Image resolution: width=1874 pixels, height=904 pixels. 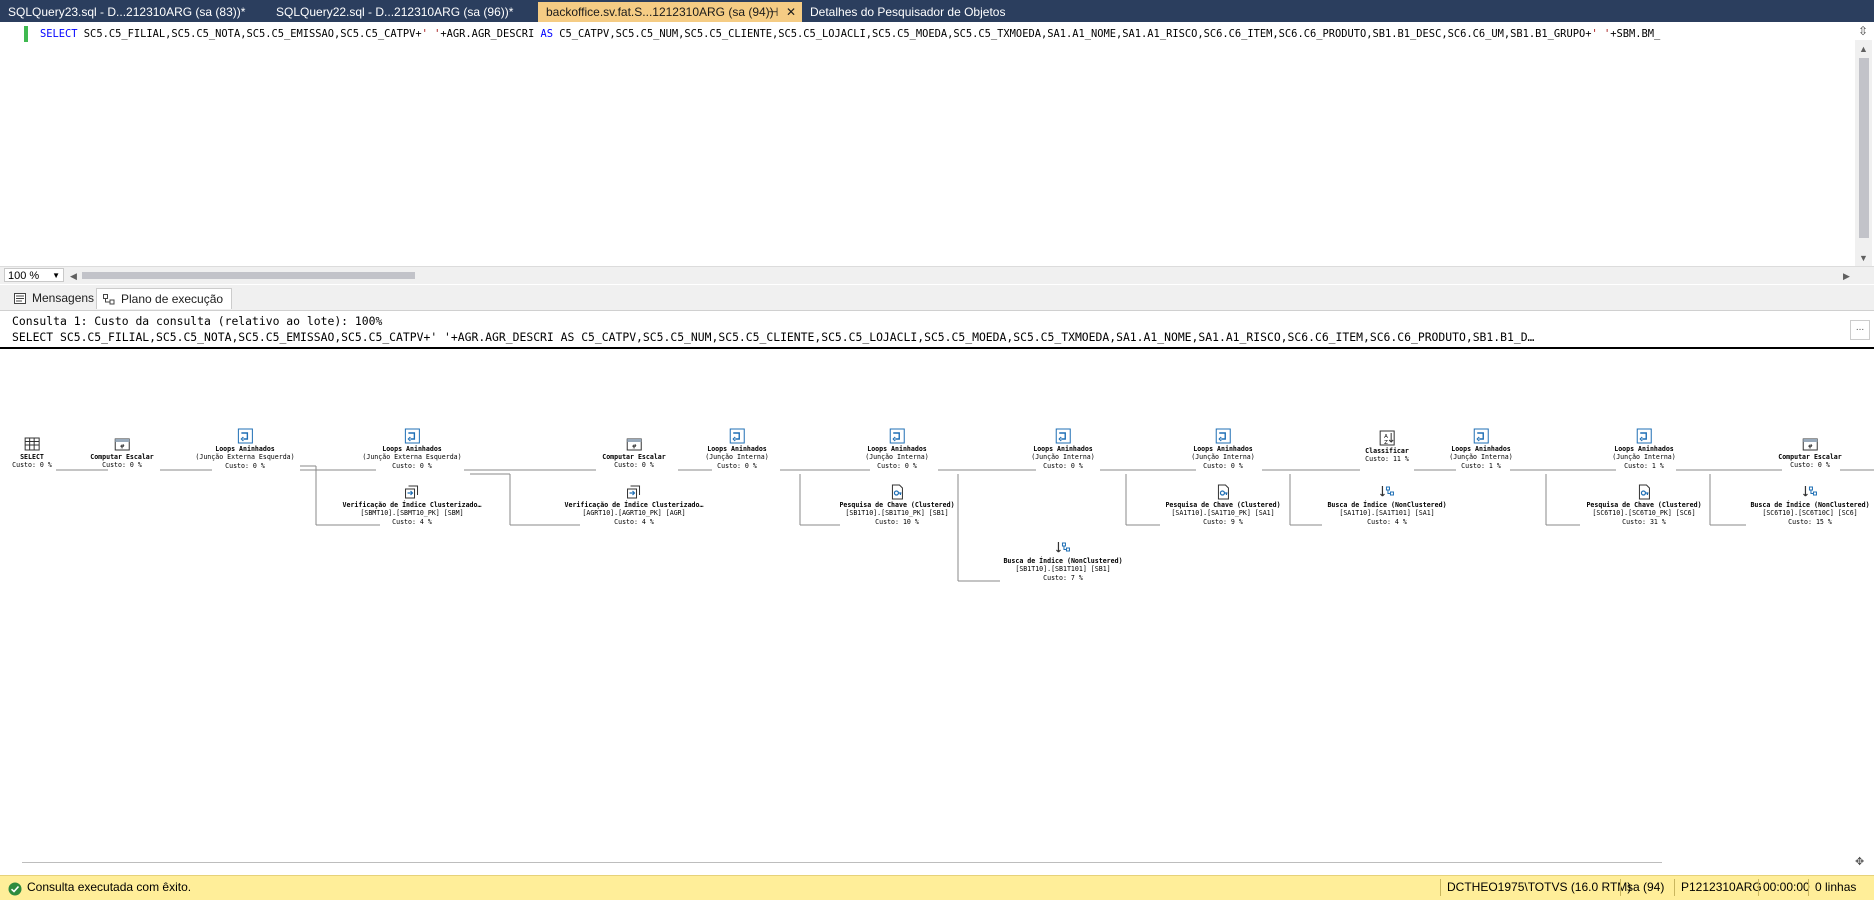 I want to click on scroll-up-icon: ▲, so click(x=1863, y=49).